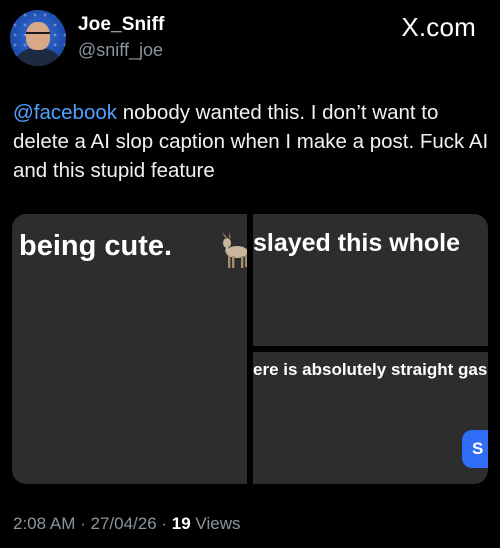  What do you see at coordinates (120, 50) in the screenshot?
I see `author-handle: @sniff_joe` at bounding box center [120, 50].